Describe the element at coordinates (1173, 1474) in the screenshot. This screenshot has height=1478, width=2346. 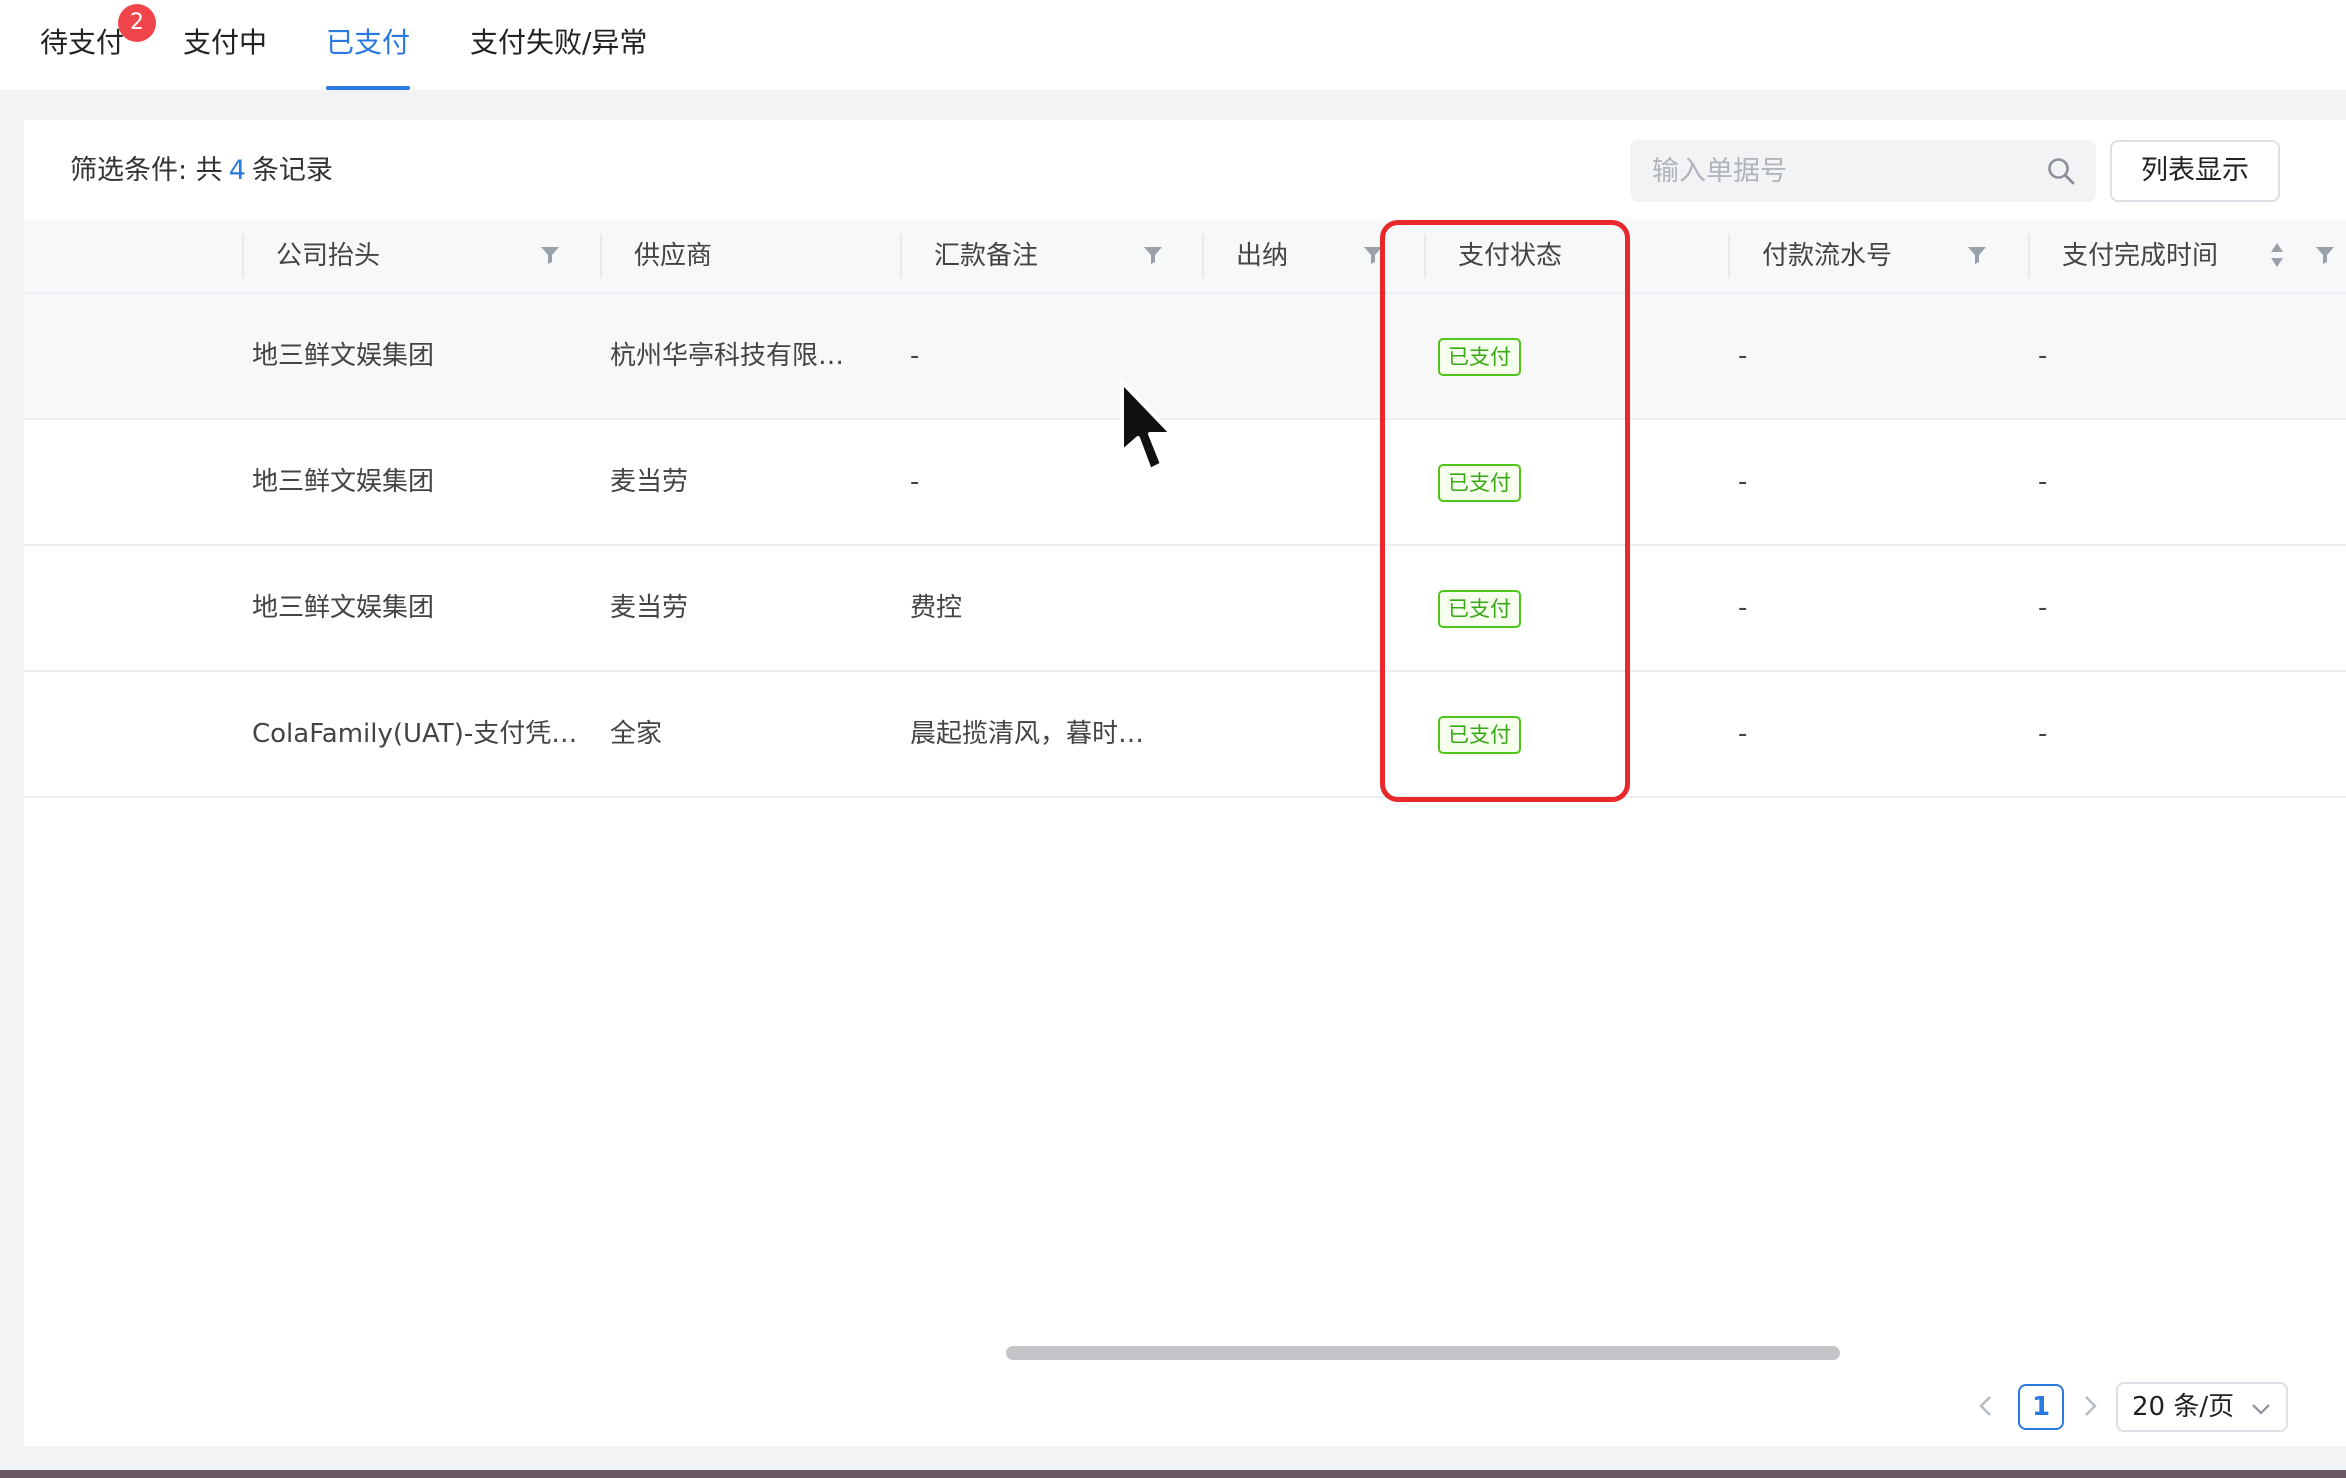
I see `window-bottom-edge` at that location.